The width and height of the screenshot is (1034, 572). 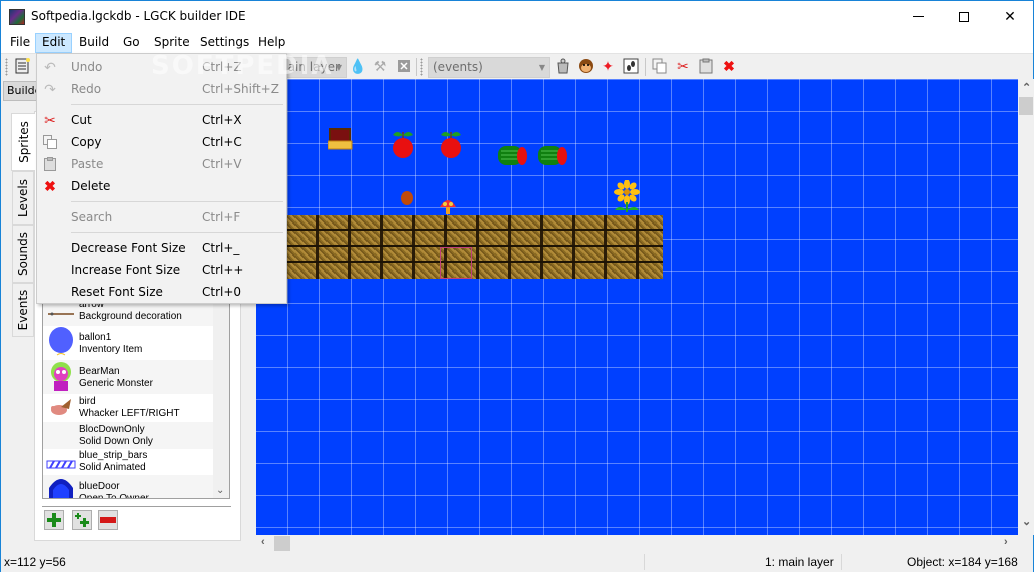 I want to click on monkey-button, so click(x=586, y=66).